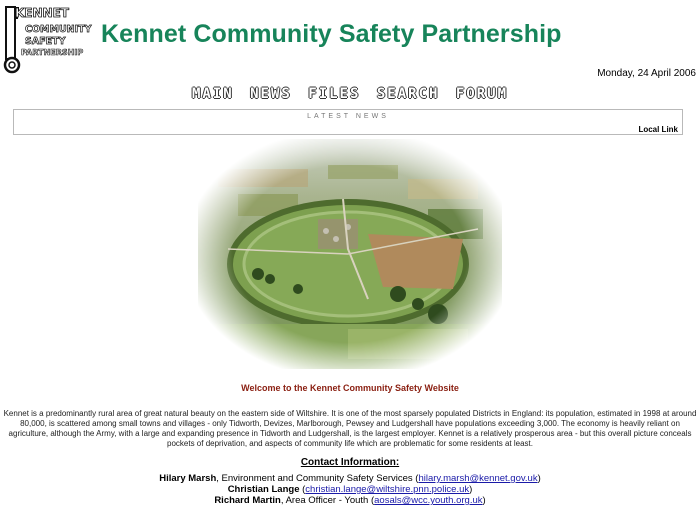 This screenshot has height=521, width=700. Describe the element at coordinates (408, 94) in the screenshot. I see `nav-search: SEARCH` at that location.